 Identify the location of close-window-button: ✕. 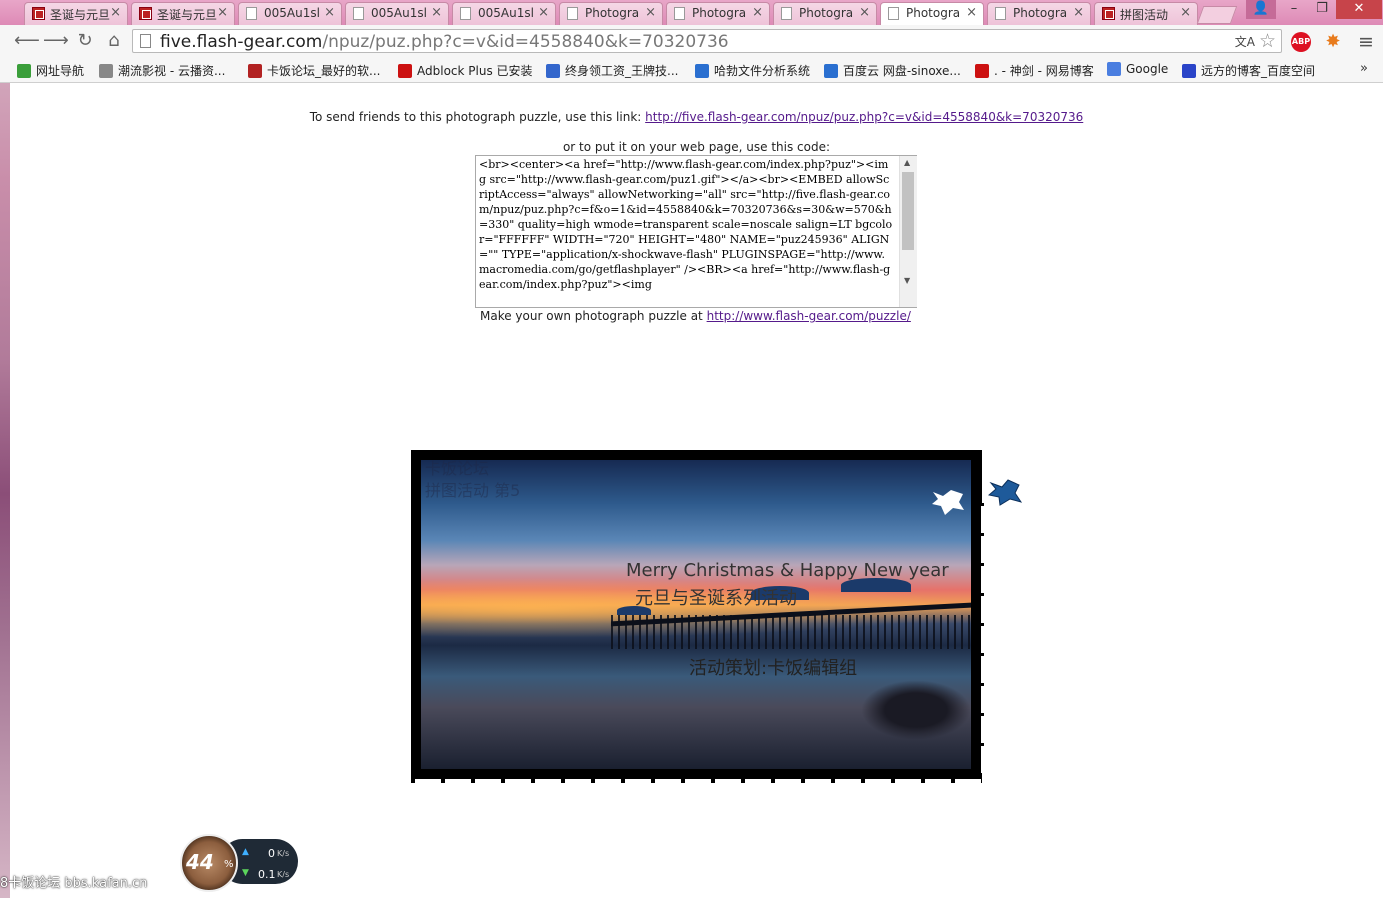
(1359, 9).